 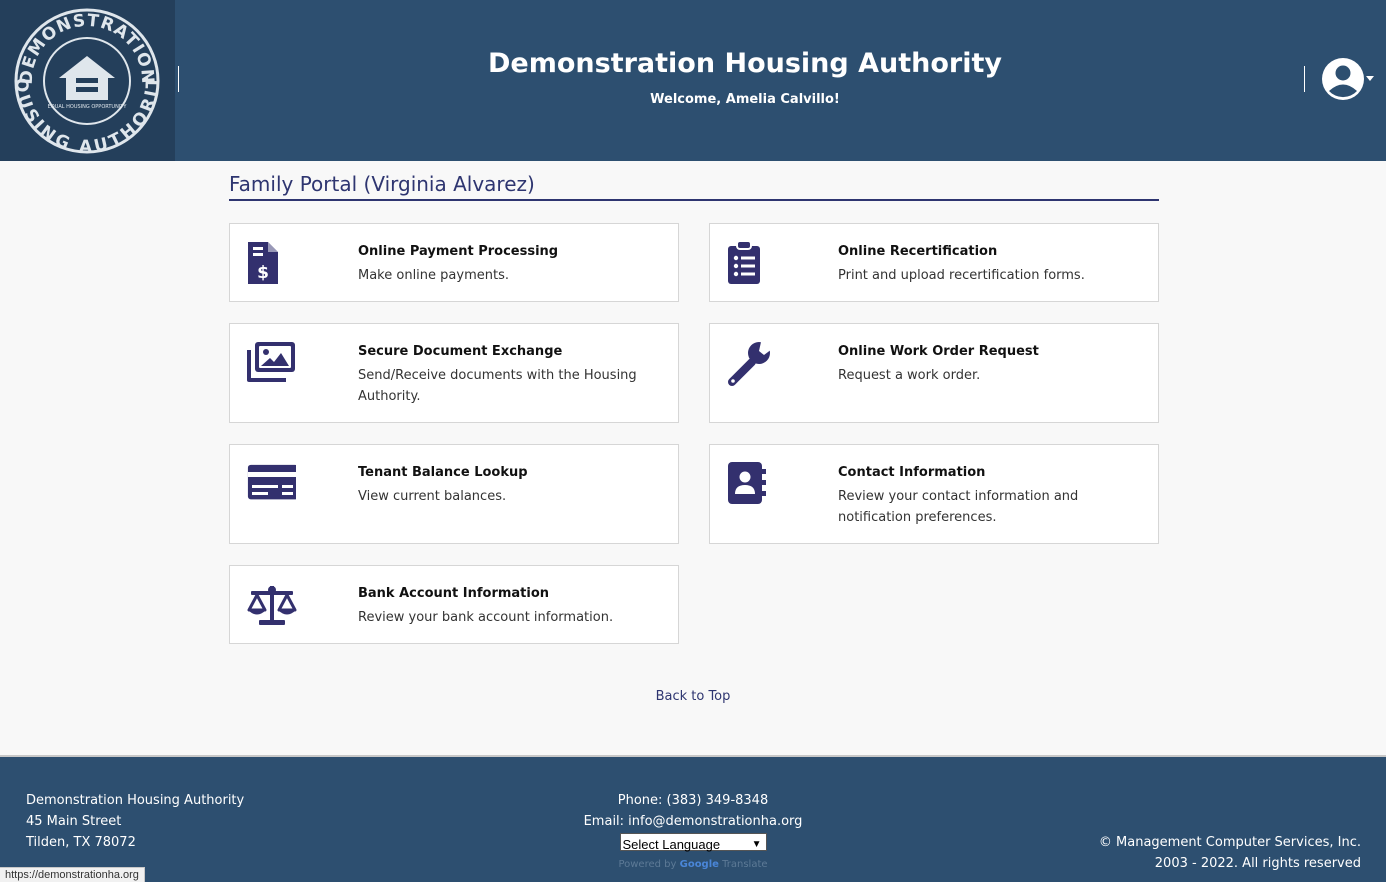 What do you see at coordinates (693, 800) in the screenshot?
I see `footer-phone: Phone: (383) 349-8348` at bounding box center [693, 800].